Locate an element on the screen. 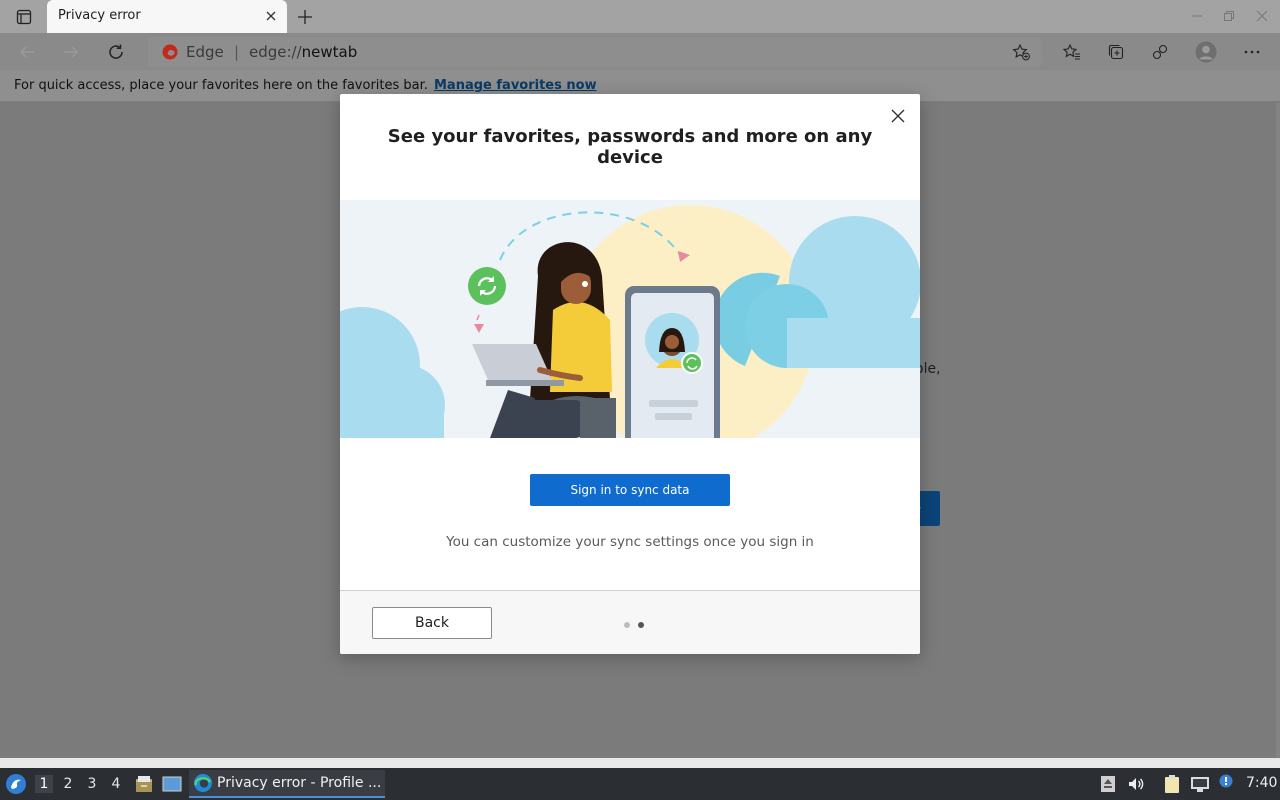 Image resolution: width=1280 pixels, height=800 pixels. tab-privacy-error: Privacy error is located at coordinates (167, 16).